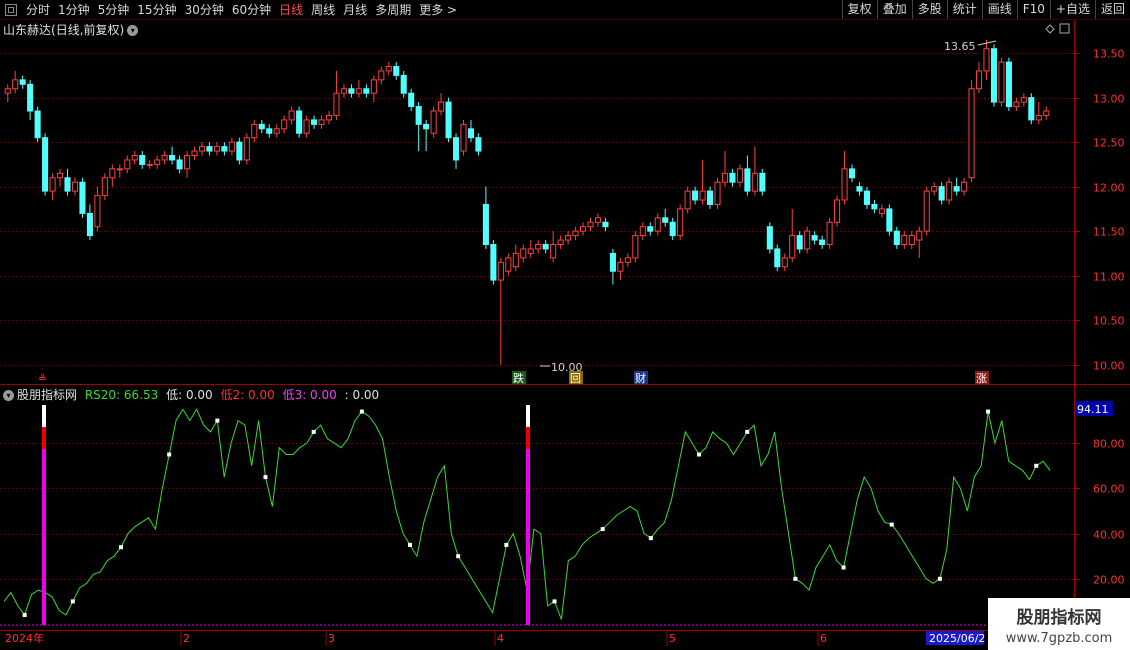  I want to click on event-marker-cai: 财, so click(640, 378).